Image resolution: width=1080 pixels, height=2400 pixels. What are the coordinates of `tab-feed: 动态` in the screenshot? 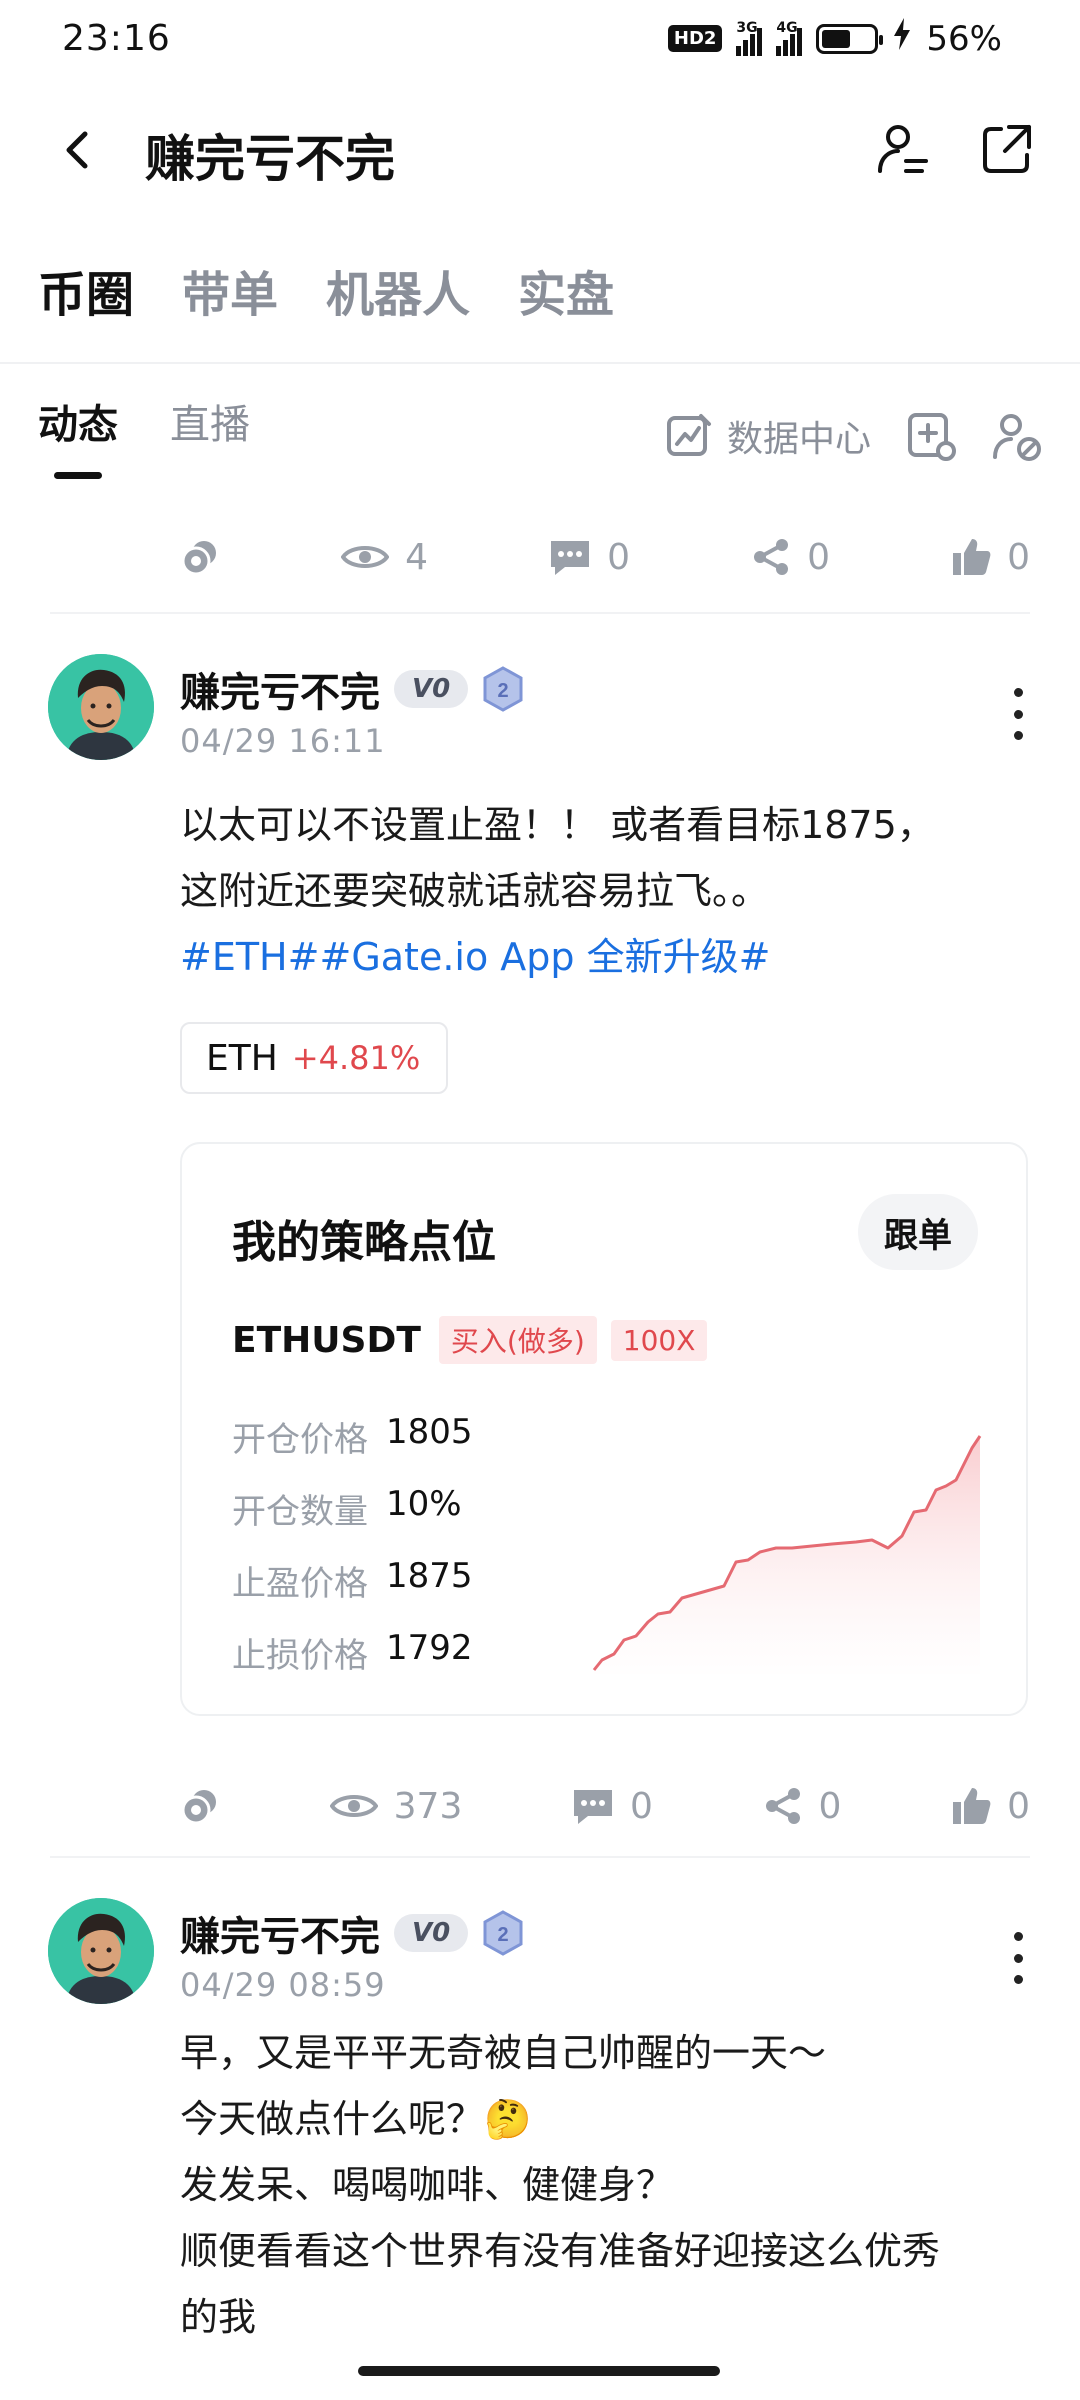 It's located at (78, 435).